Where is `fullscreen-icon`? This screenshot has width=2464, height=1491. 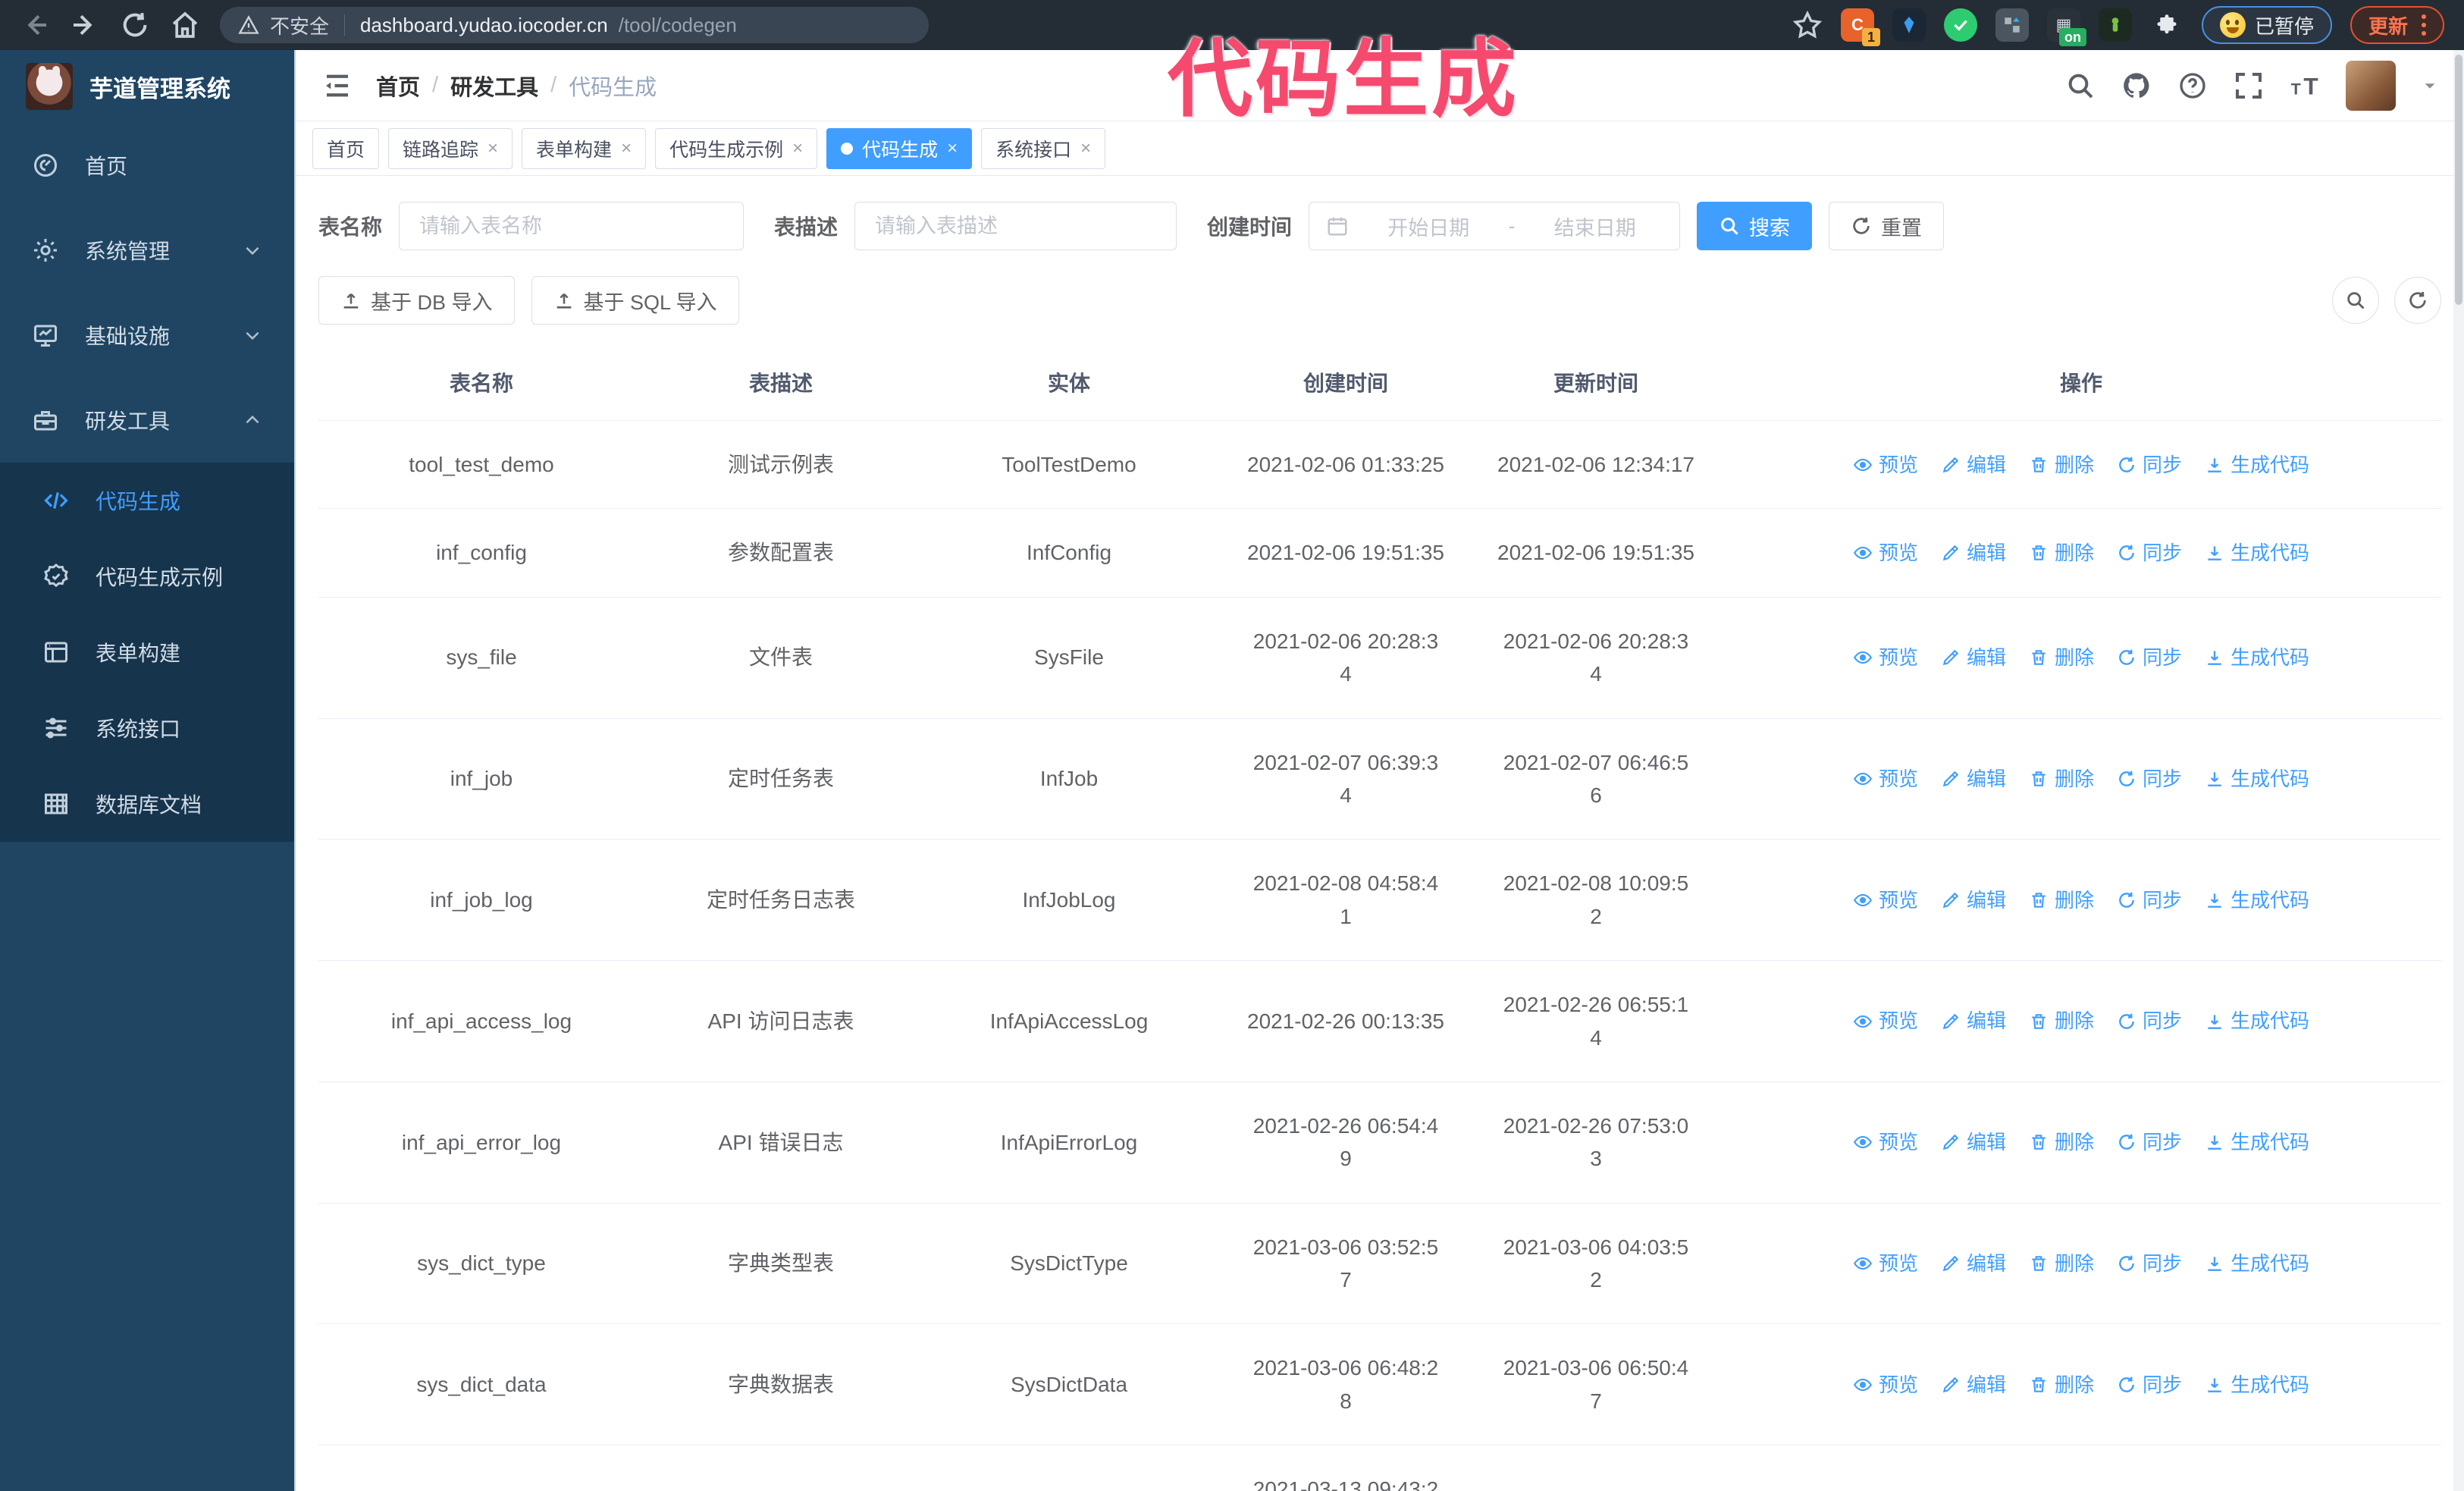
fullscreen-icon is located at coordinates (2249, 86).